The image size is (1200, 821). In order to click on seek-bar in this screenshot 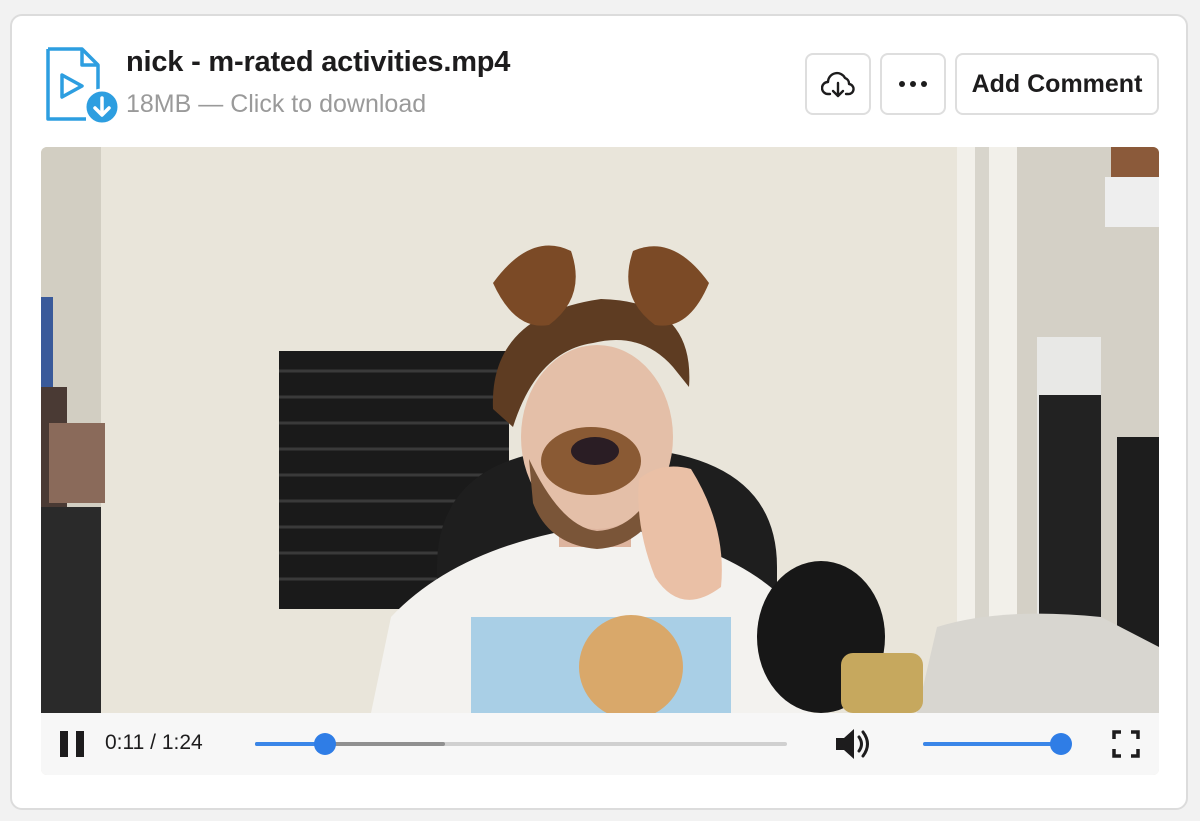, I will do `click(521, 744)`.